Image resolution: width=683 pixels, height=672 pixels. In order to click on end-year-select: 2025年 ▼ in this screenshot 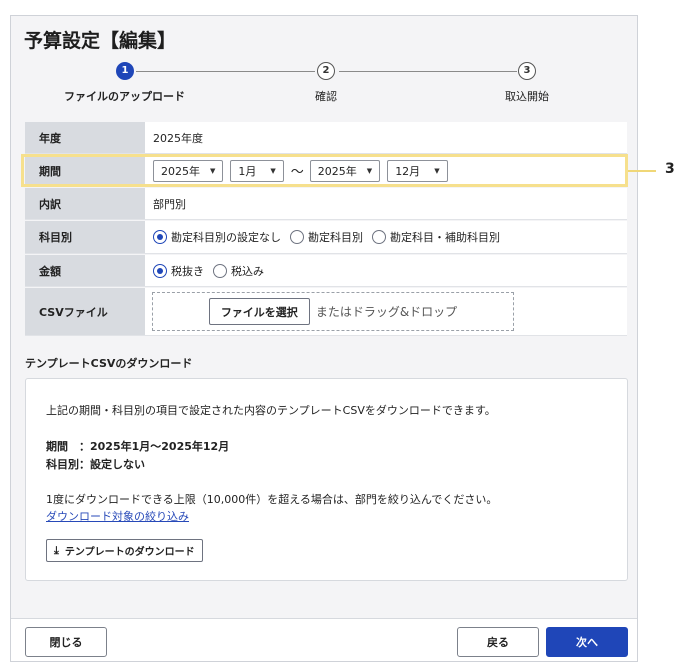, I will do `click(345, 170)`.